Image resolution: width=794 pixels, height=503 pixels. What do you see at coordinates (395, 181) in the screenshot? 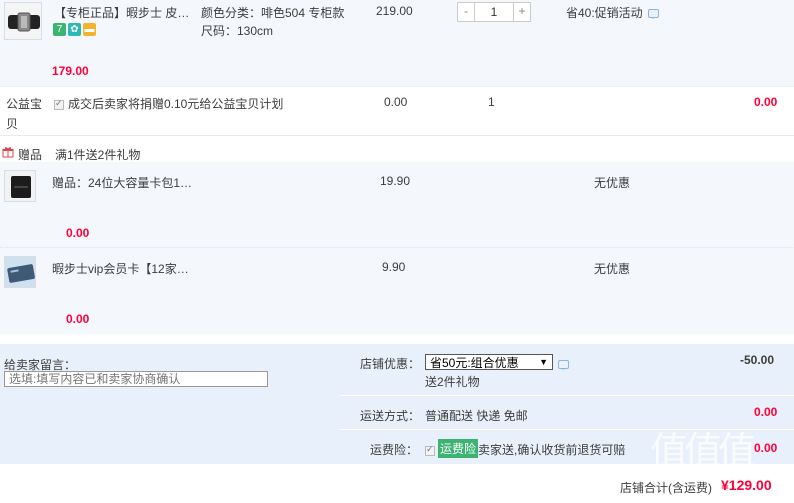
I see `gift-item-price: 19.90` at bounding box center [395, 181].